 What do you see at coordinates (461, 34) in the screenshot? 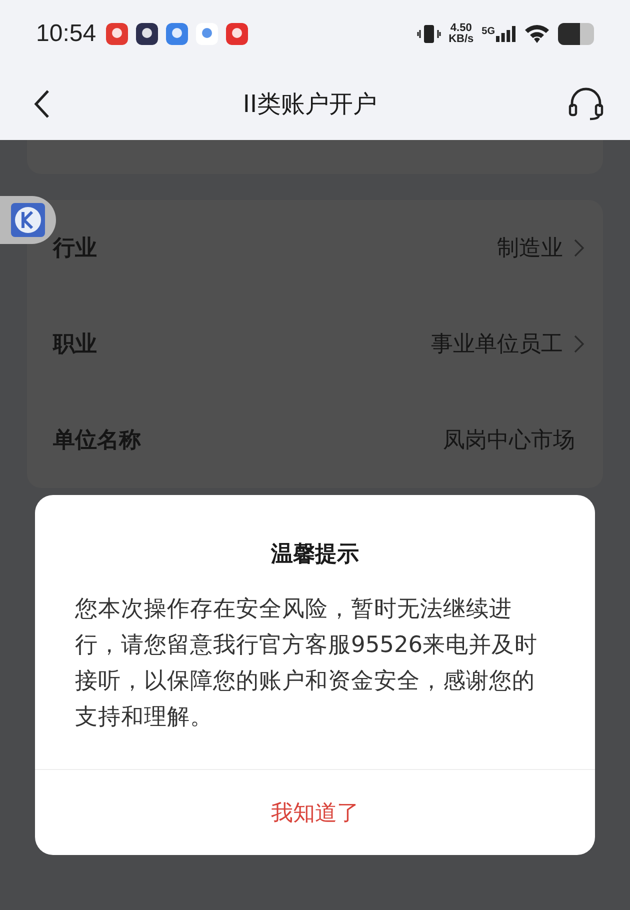
I see `network-speed: 4.50 KB/s` at bounding box center [461, 34].